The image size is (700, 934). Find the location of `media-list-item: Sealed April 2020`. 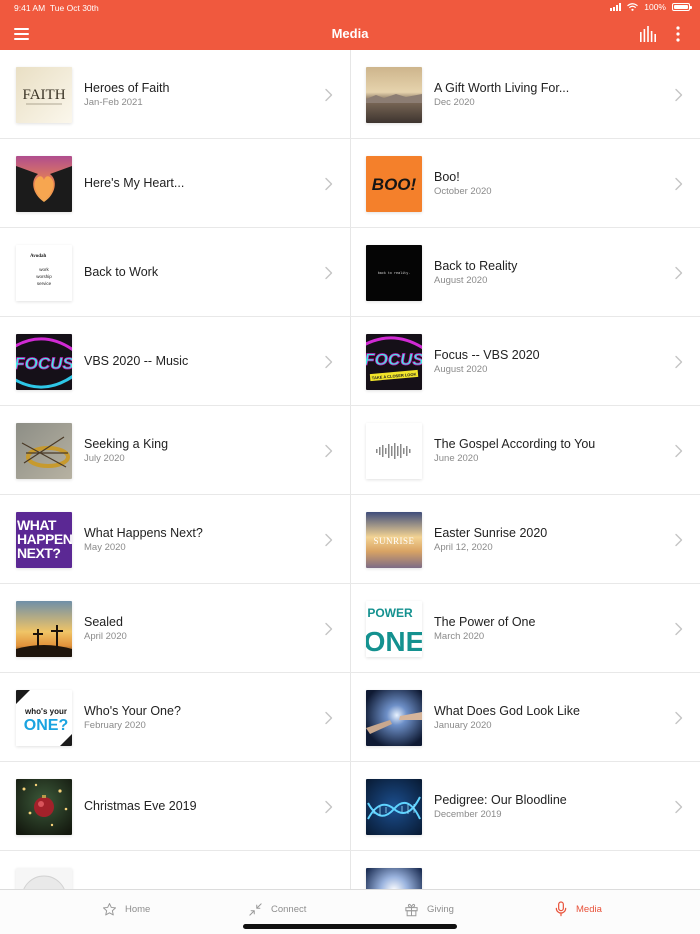

media-list-item: Sealed April 2020 is located at coordinates (175, 628).